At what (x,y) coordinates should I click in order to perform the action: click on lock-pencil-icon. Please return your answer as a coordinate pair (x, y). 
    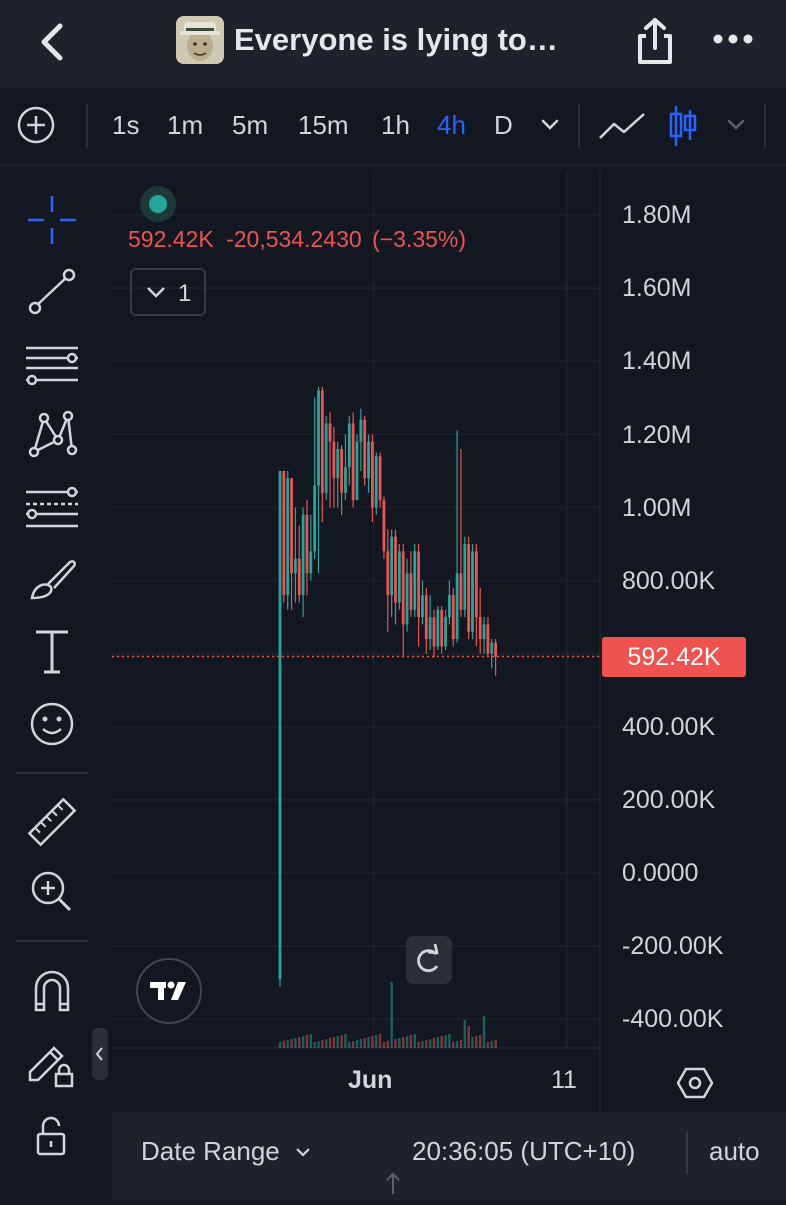
    Looking at the image, I should click on (52, 1064).